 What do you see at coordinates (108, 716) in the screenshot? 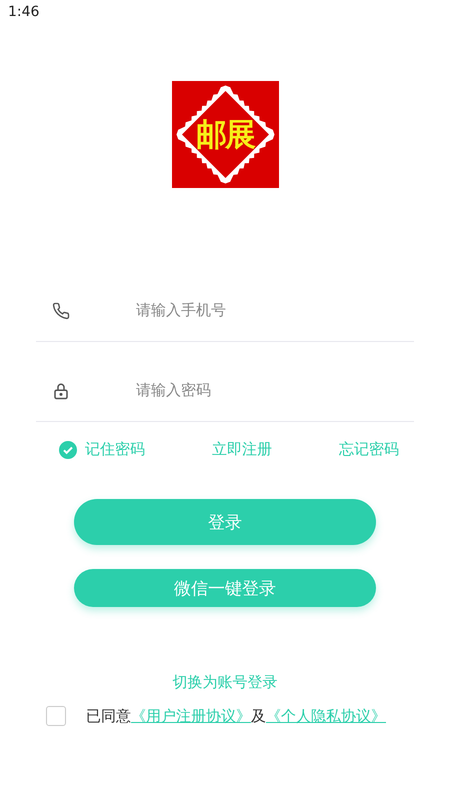
I see `agreement-text: 已同意` at bounding box center [108, 716].